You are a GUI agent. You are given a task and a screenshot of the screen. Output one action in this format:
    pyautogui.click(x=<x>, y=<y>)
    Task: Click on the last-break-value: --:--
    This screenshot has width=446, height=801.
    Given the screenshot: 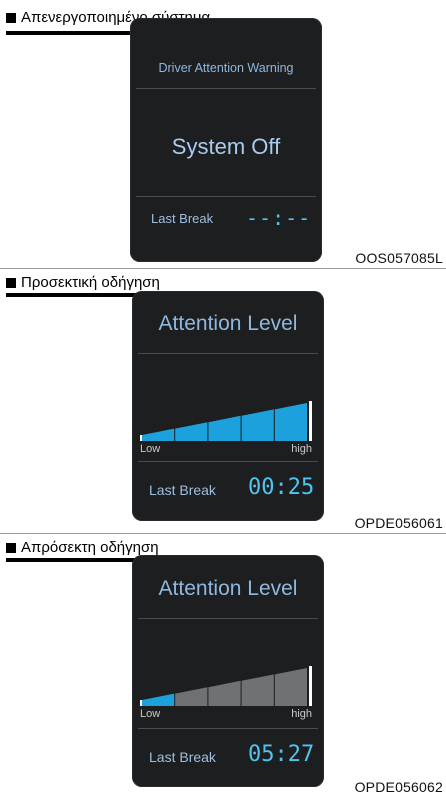 What is the action you would take?
    pyautogui.click(x=279, y=218)
    